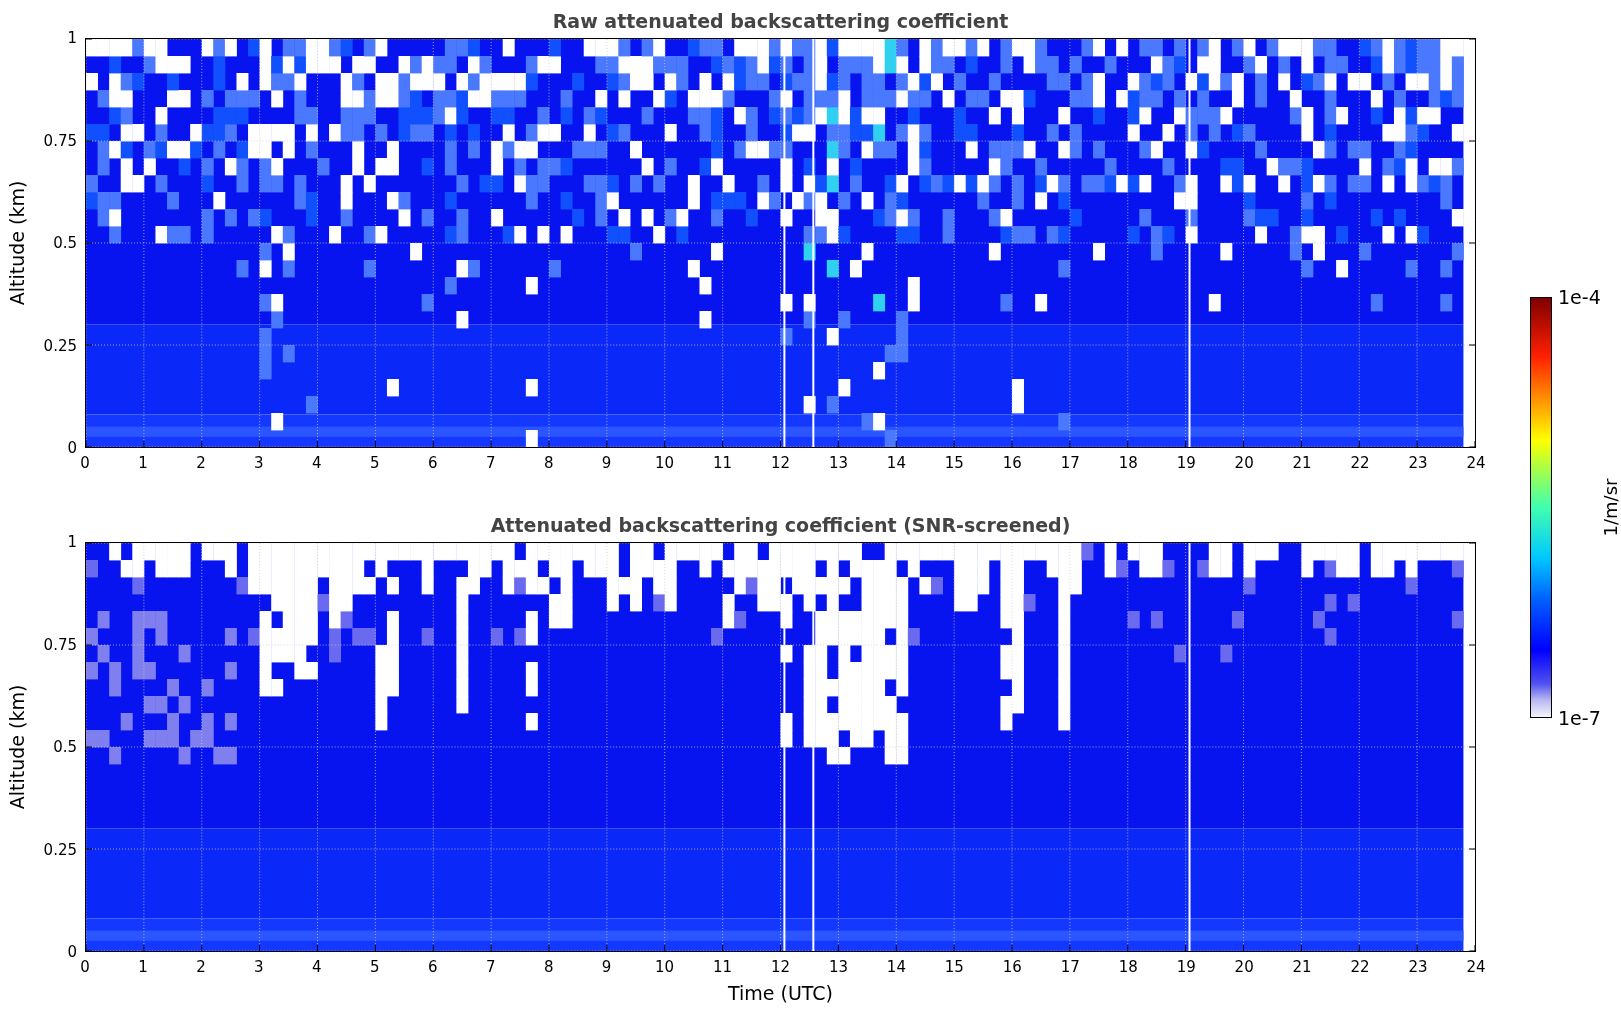 The image size is (1621, 1020). I want to click on colorbar-max-label: 1e-4, so click(1579, 297).